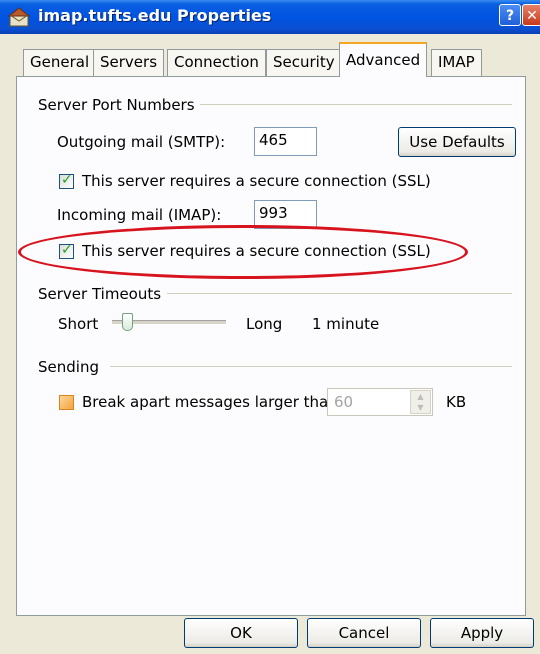 Image resolution: width=540 pixels, height=654 pixels. What do you see at coordinates (420, 407) in the screenshot?
I see `spin-down-icon: ▼` at bounding box center [420, 407].